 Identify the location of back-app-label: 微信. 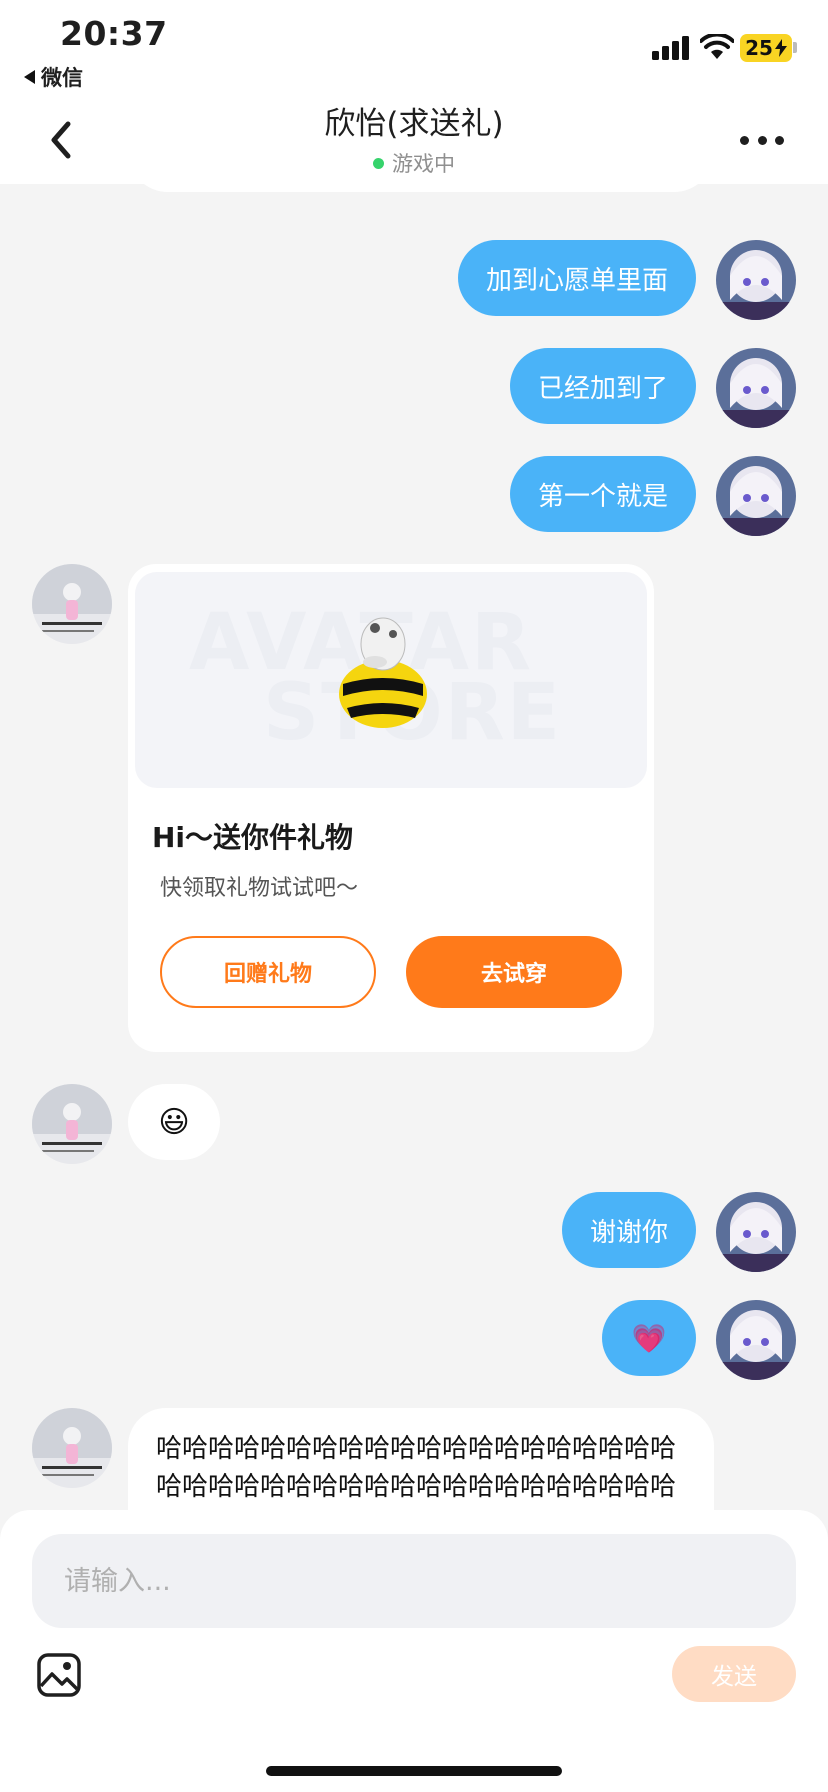
(62, 78).